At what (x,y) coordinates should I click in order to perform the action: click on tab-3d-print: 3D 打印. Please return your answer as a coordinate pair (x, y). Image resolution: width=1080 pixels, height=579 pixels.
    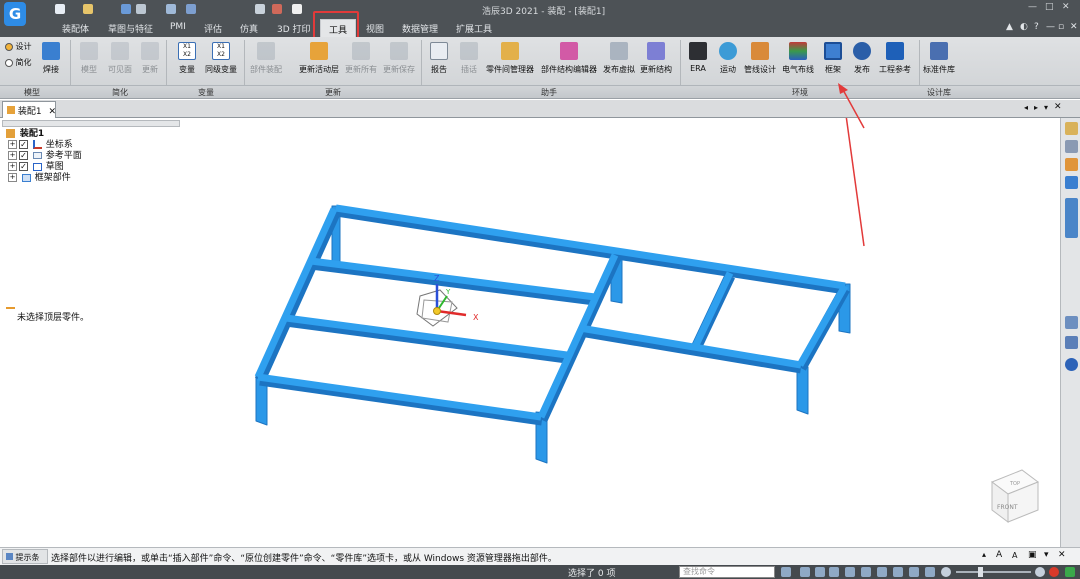
    Looking at the image, I should click on (294, 28).